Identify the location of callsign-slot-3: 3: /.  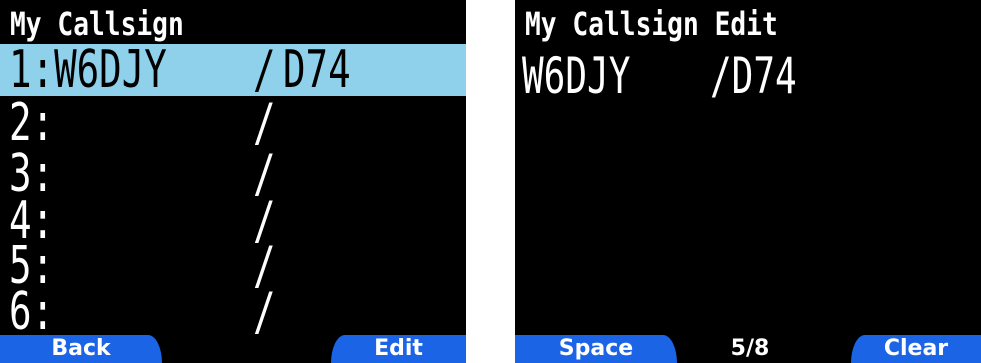
(233, 174).